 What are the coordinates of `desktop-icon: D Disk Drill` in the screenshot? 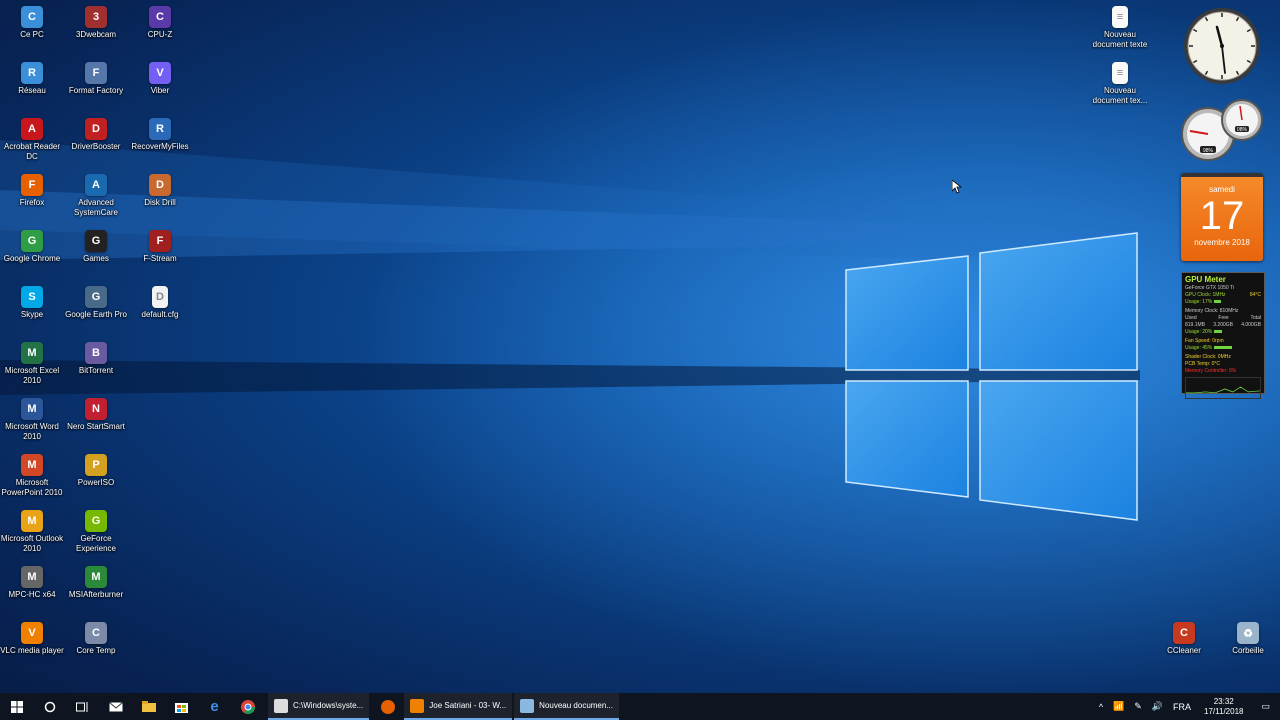 It's located at (160, 191).